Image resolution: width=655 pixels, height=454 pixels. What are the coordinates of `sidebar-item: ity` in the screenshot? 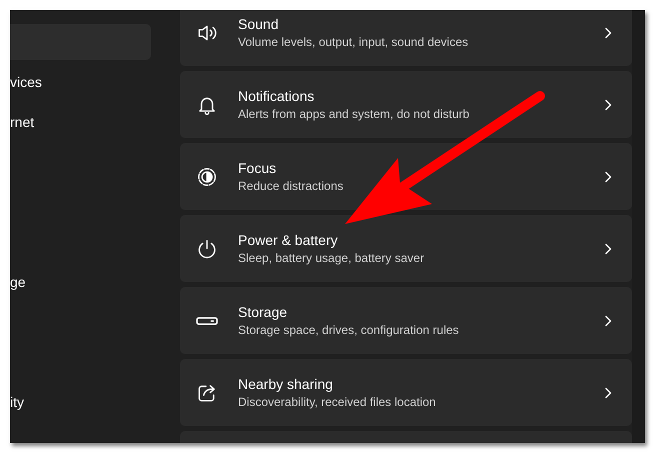 It's located at (17, 402).